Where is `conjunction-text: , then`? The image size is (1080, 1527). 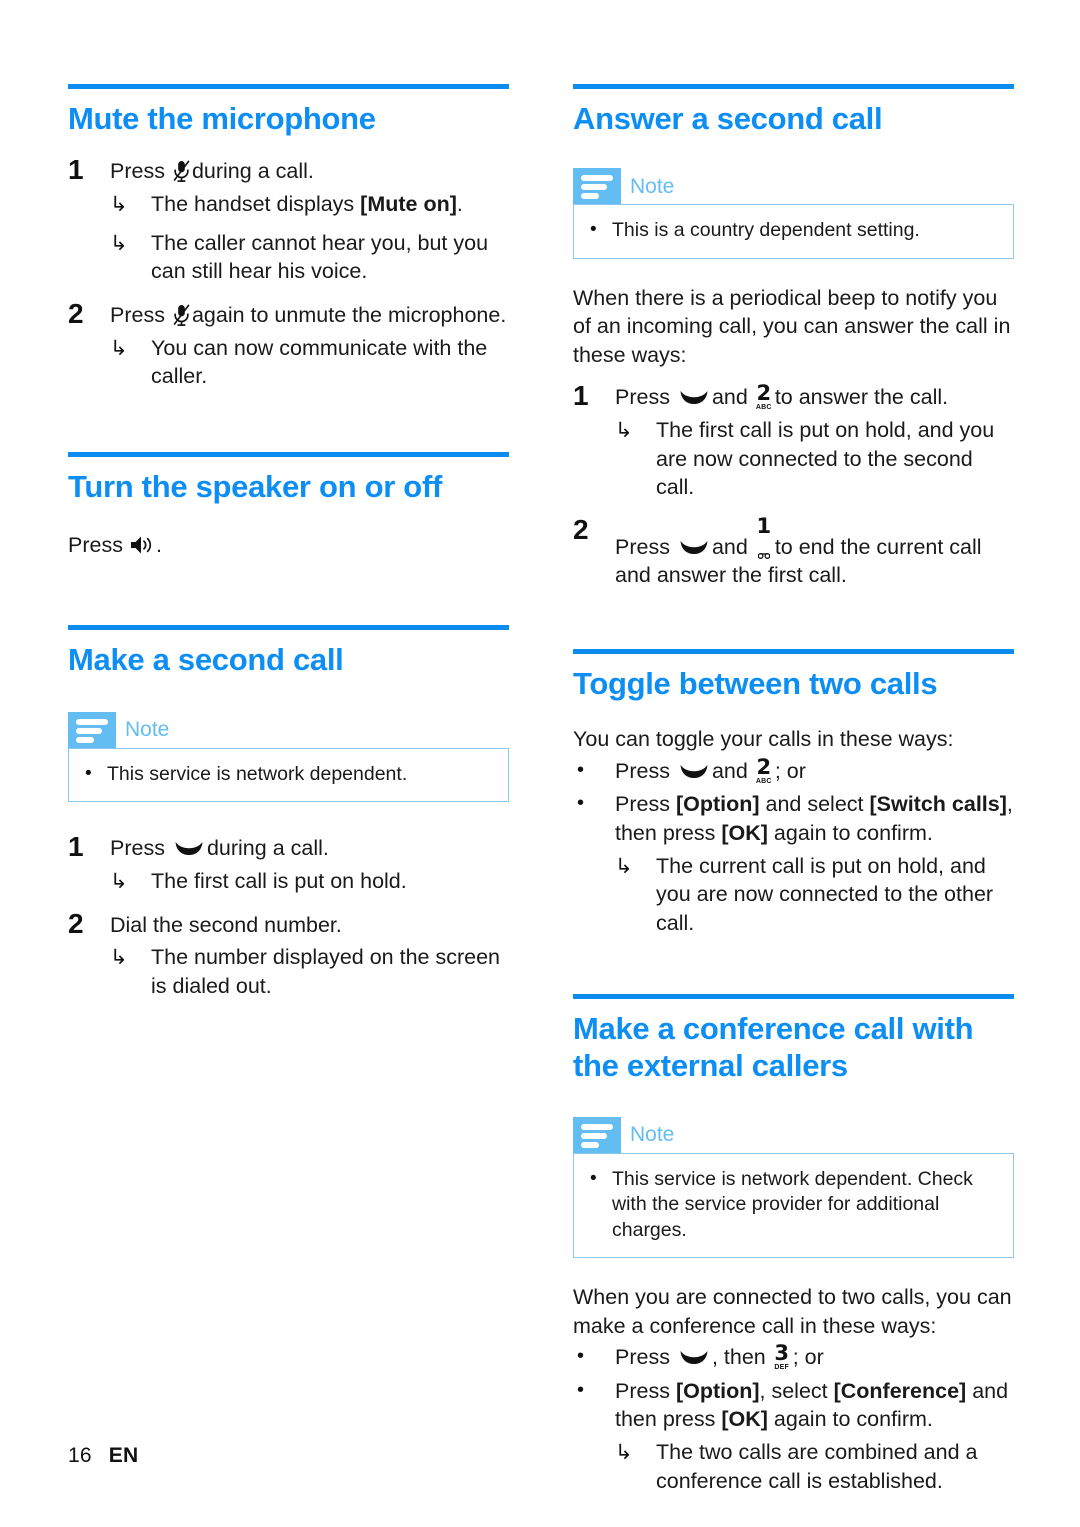 conjunction-text: , then is located at coordinates (738, 1357).